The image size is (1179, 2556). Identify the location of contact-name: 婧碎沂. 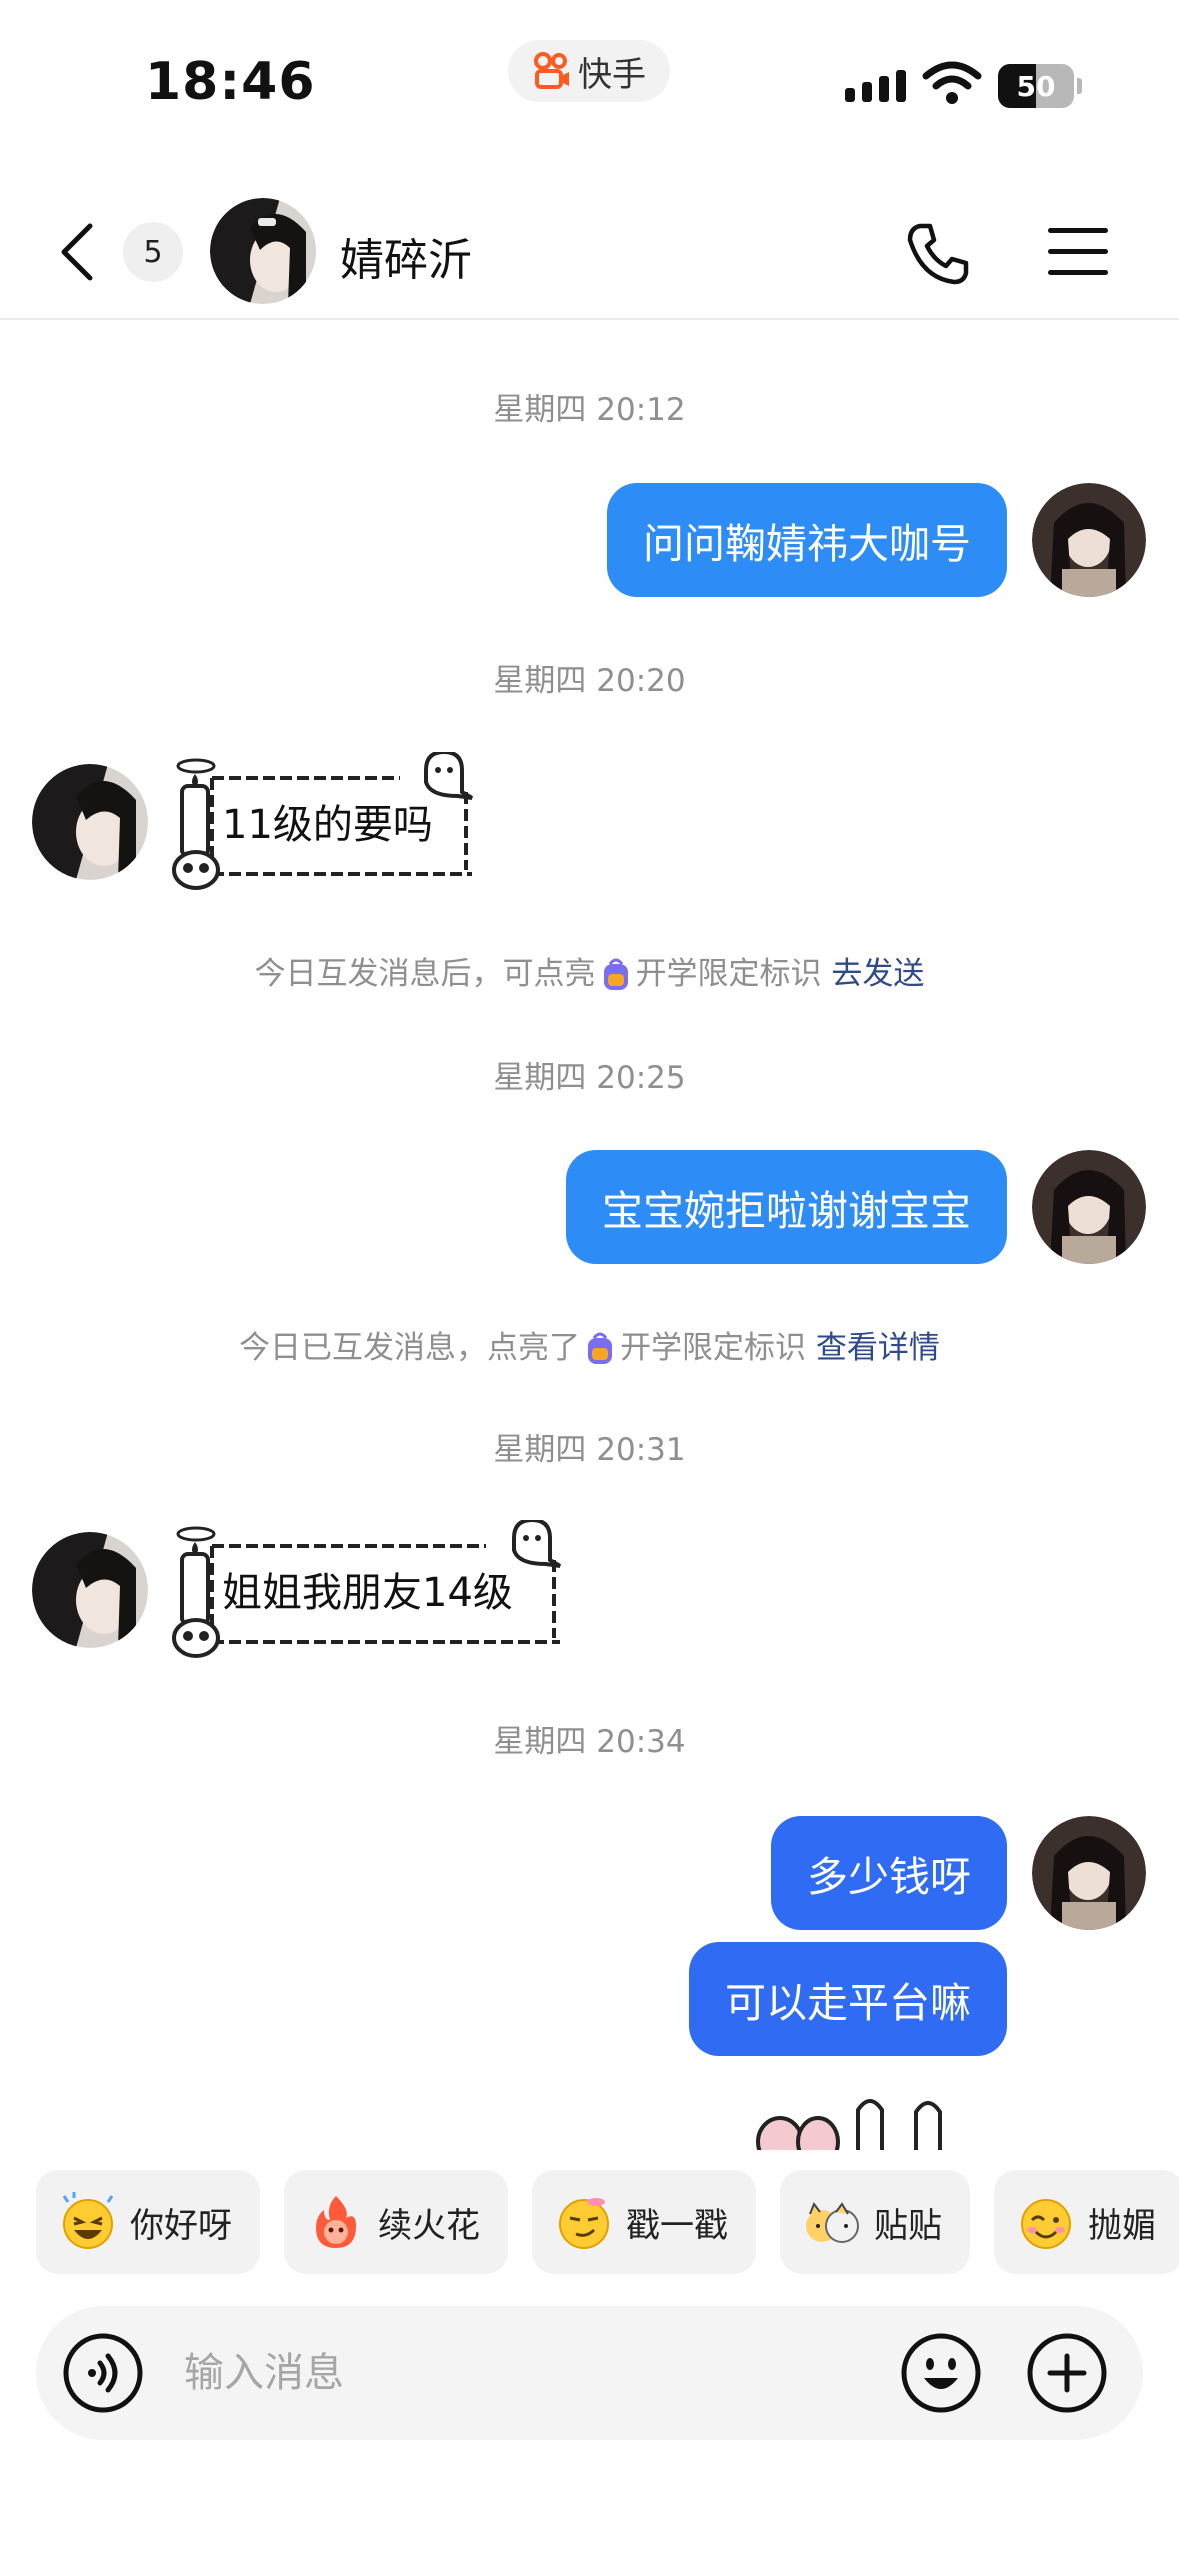
(406, 256).